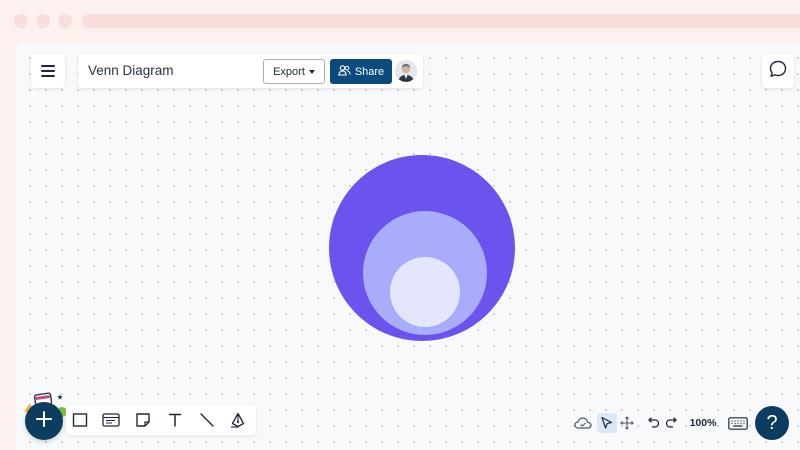 Image resolution: width=800 pixels, height=450 pixels. I want to click on text-tool, so click(175, 420).